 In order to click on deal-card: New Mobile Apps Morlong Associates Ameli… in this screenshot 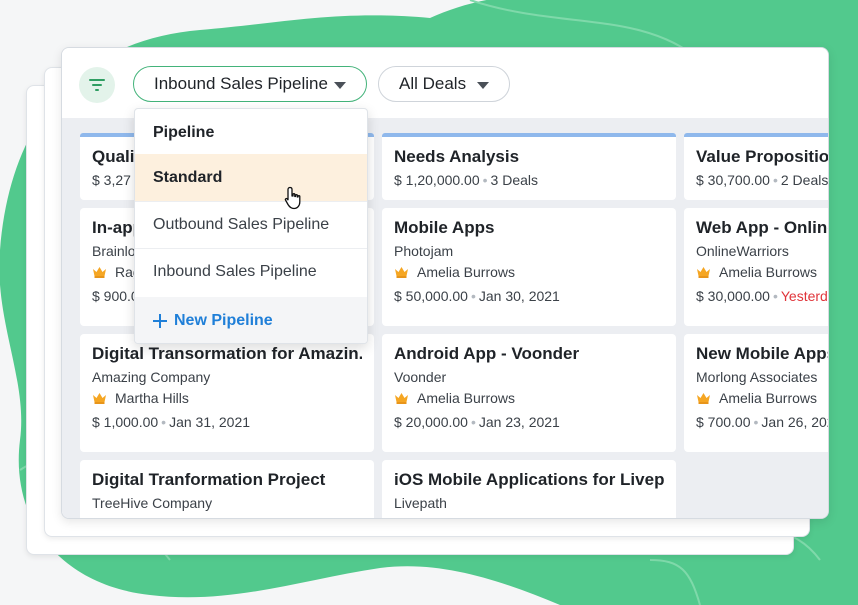, I will do `click(756, 393)`.